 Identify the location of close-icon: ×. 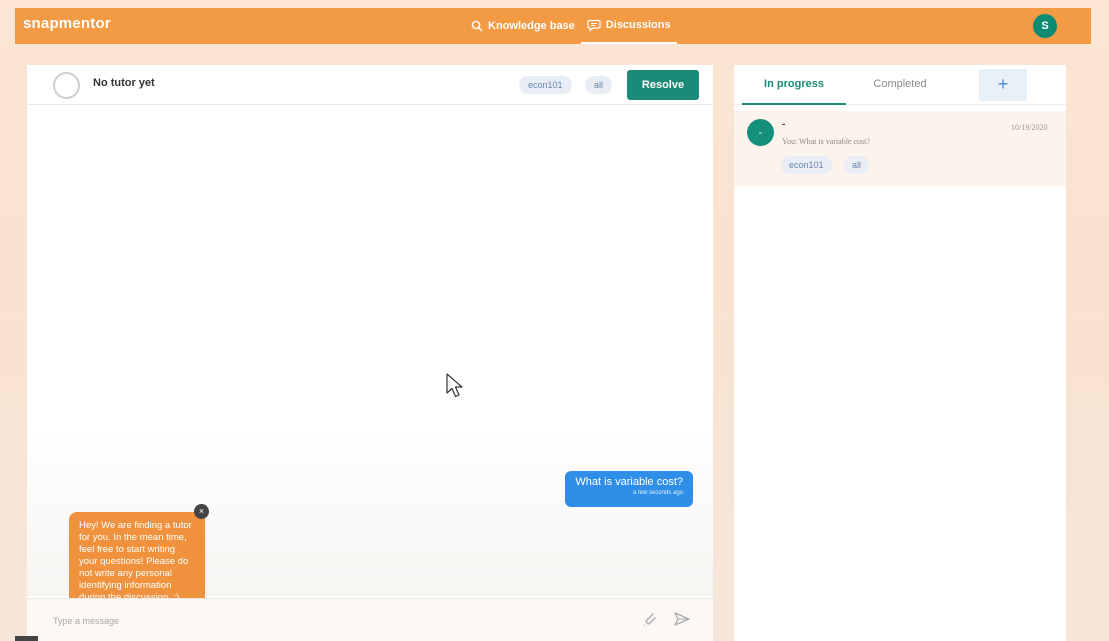
(201, 511).